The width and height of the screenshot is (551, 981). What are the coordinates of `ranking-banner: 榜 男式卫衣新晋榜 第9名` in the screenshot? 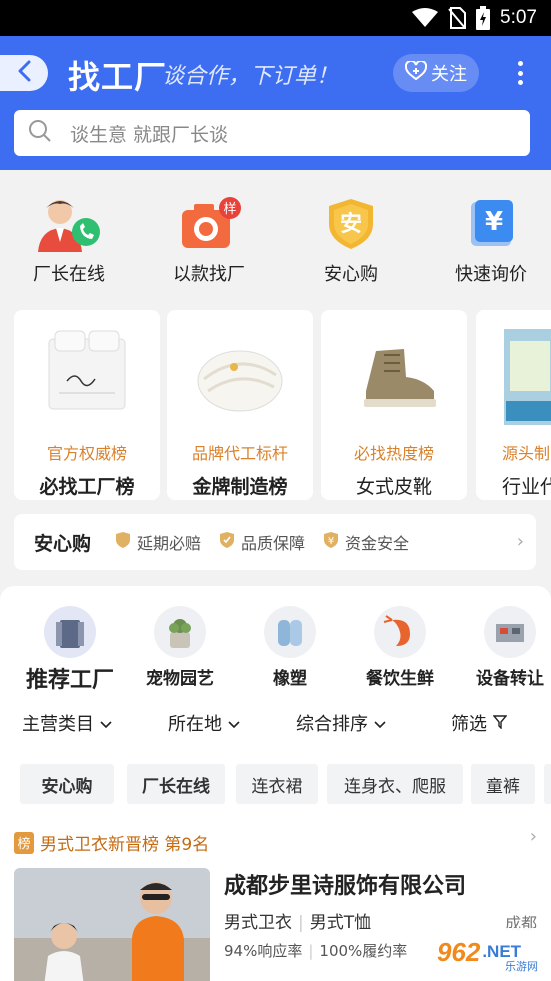 It's located at (111, 842).